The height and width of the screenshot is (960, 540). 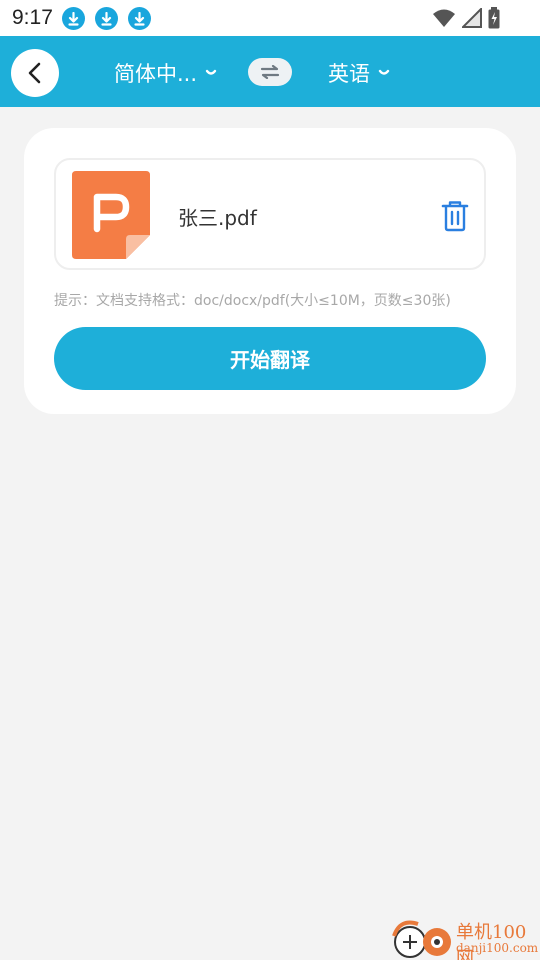 I want to click on wps-pdf-file-icon, so click(x=111, y=215).